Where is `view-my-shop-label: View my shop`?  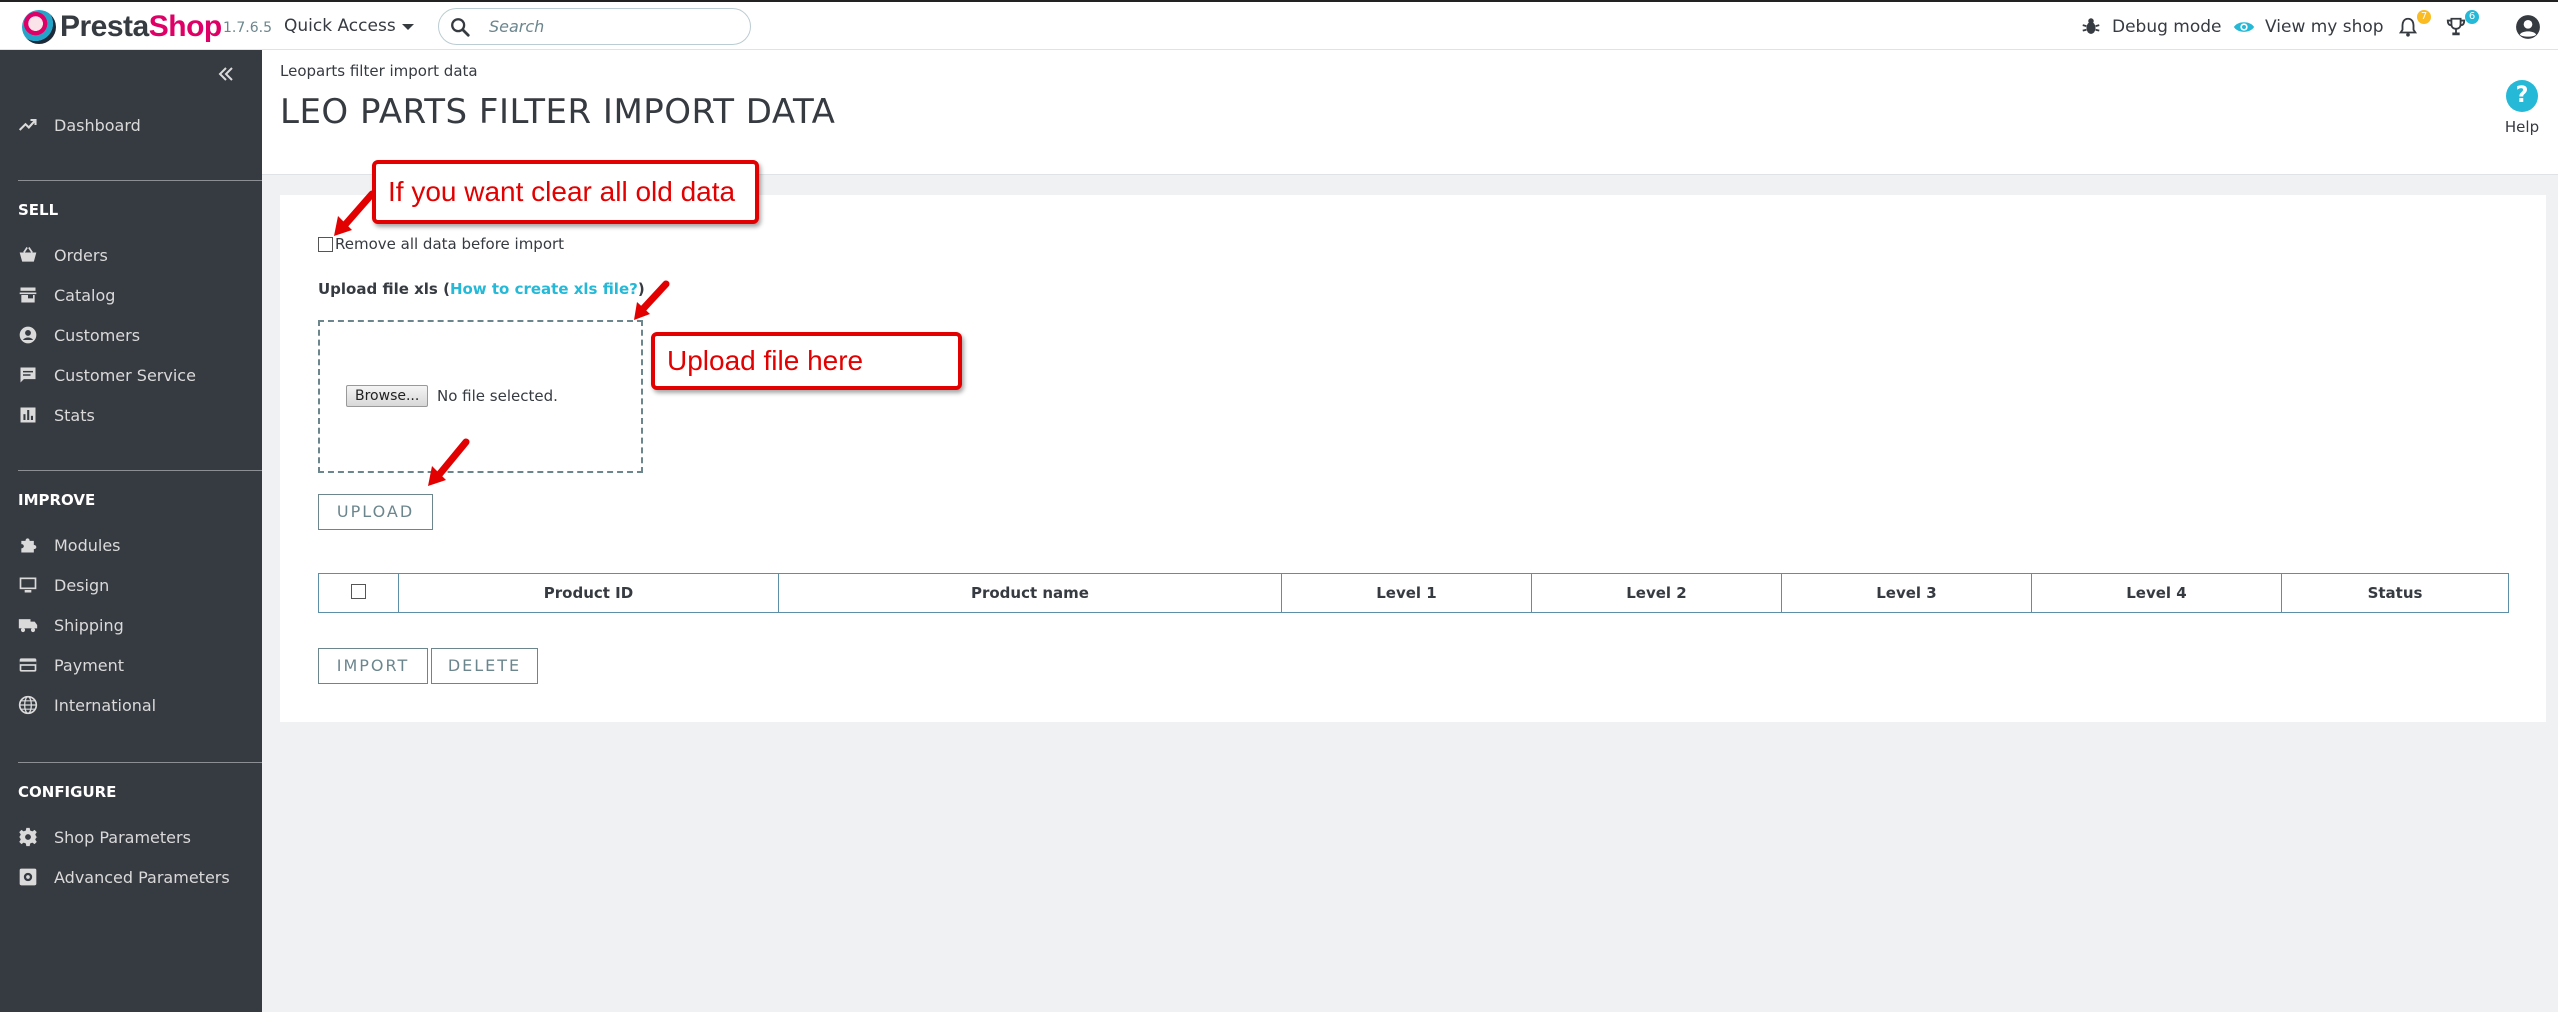 view-my-shop-label: View my shop is located at coordinates (2324, 27).